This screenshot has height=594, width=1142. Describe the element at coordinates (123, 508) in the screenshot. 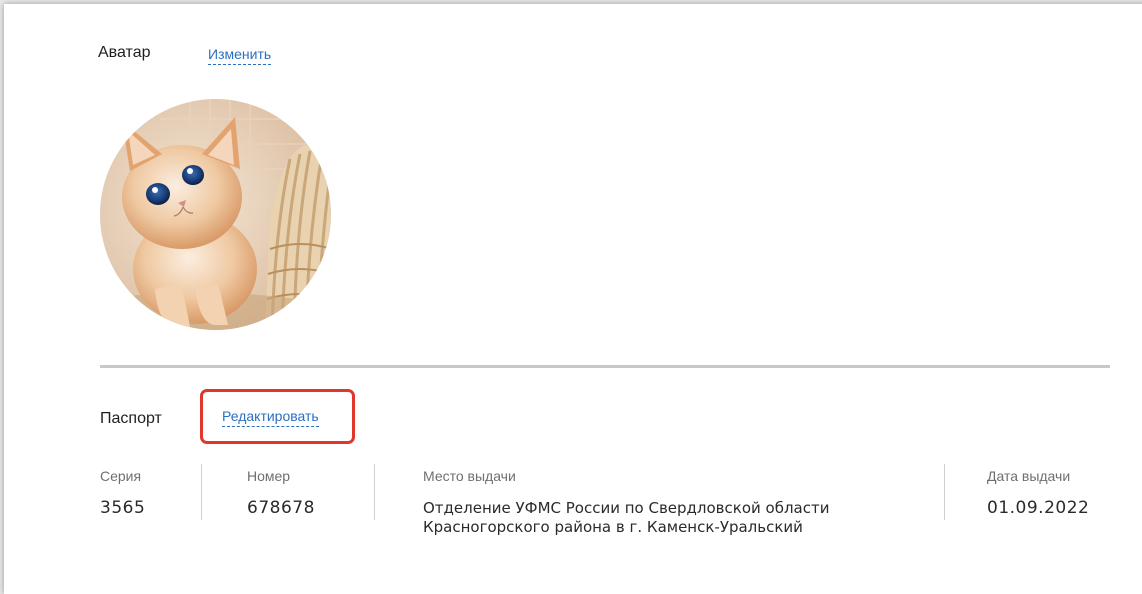

I see `series-value: 3565` at that location.